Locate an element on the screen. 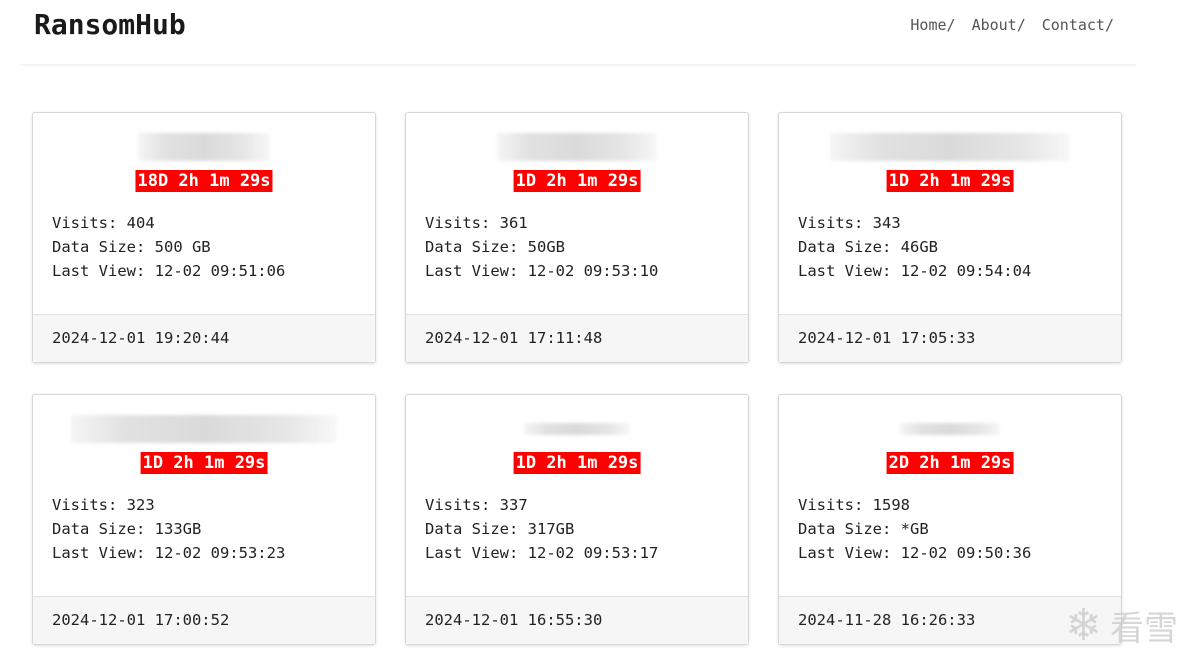 This screenshot has height=669, width=1200. main-nav: Home/ About/ Contact/ is located at coordinates (1012, 25).